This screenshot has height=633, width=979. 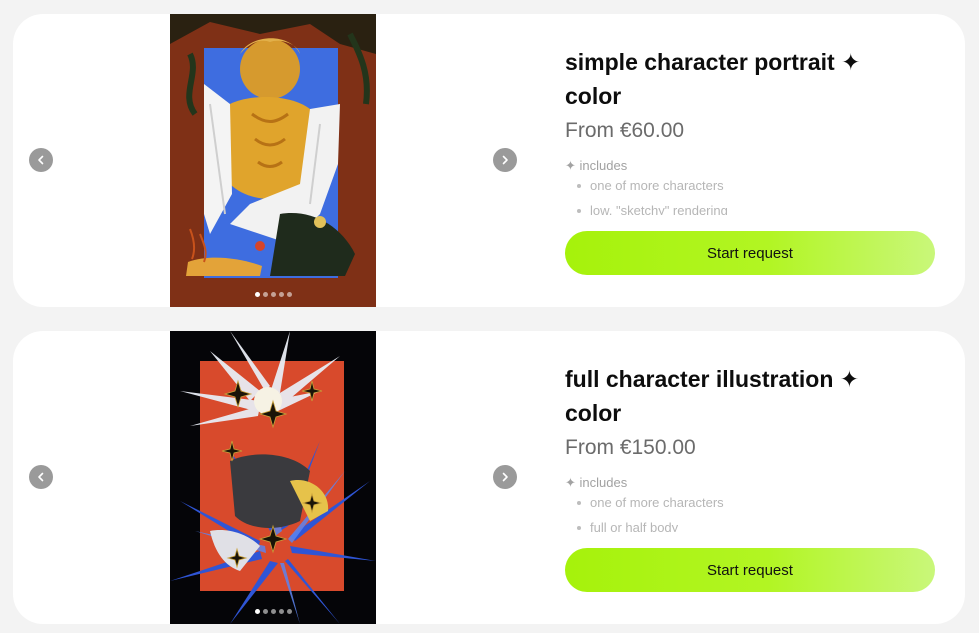 What do you see at coordinates (630, 447) in the screenshot?
I see `product-price: From €150.00` at bounding box center [630, 447].